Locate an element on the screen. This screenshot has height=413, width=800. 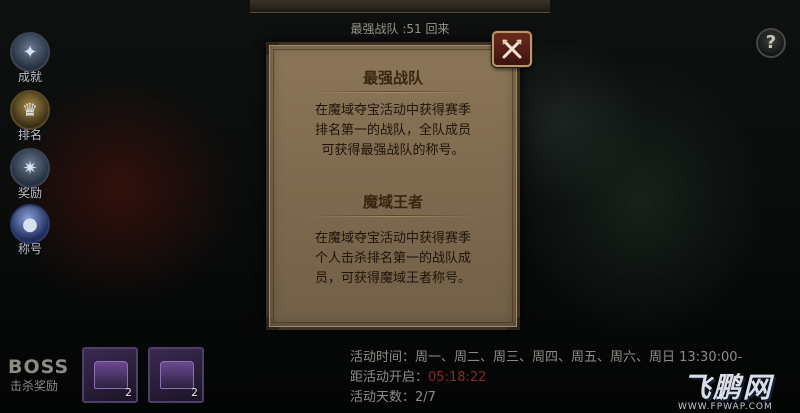
help-icon: ? is located at coordinates (771, 42).